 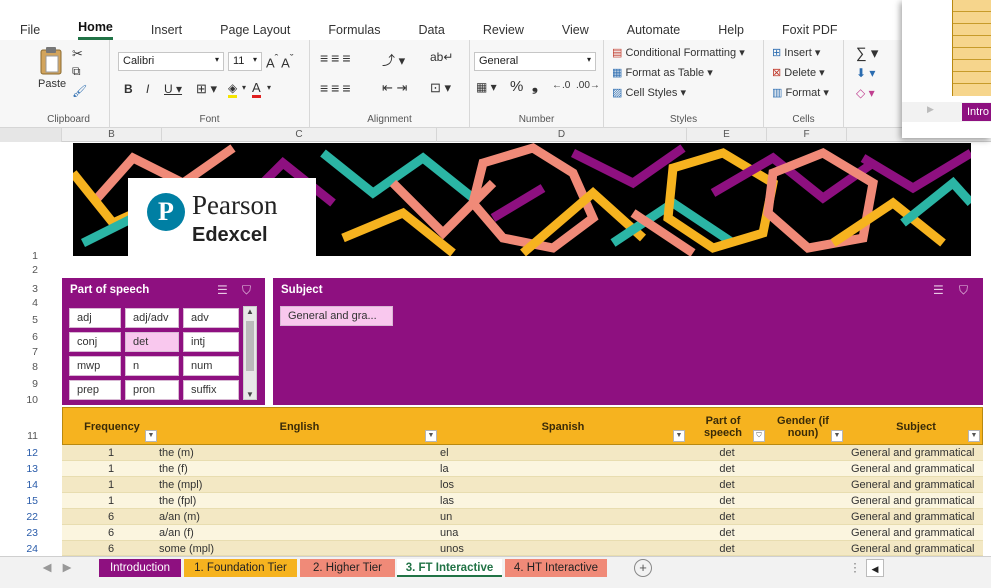 I want to click on scroll-down-icon: ▼, so click(x=250, y=394).